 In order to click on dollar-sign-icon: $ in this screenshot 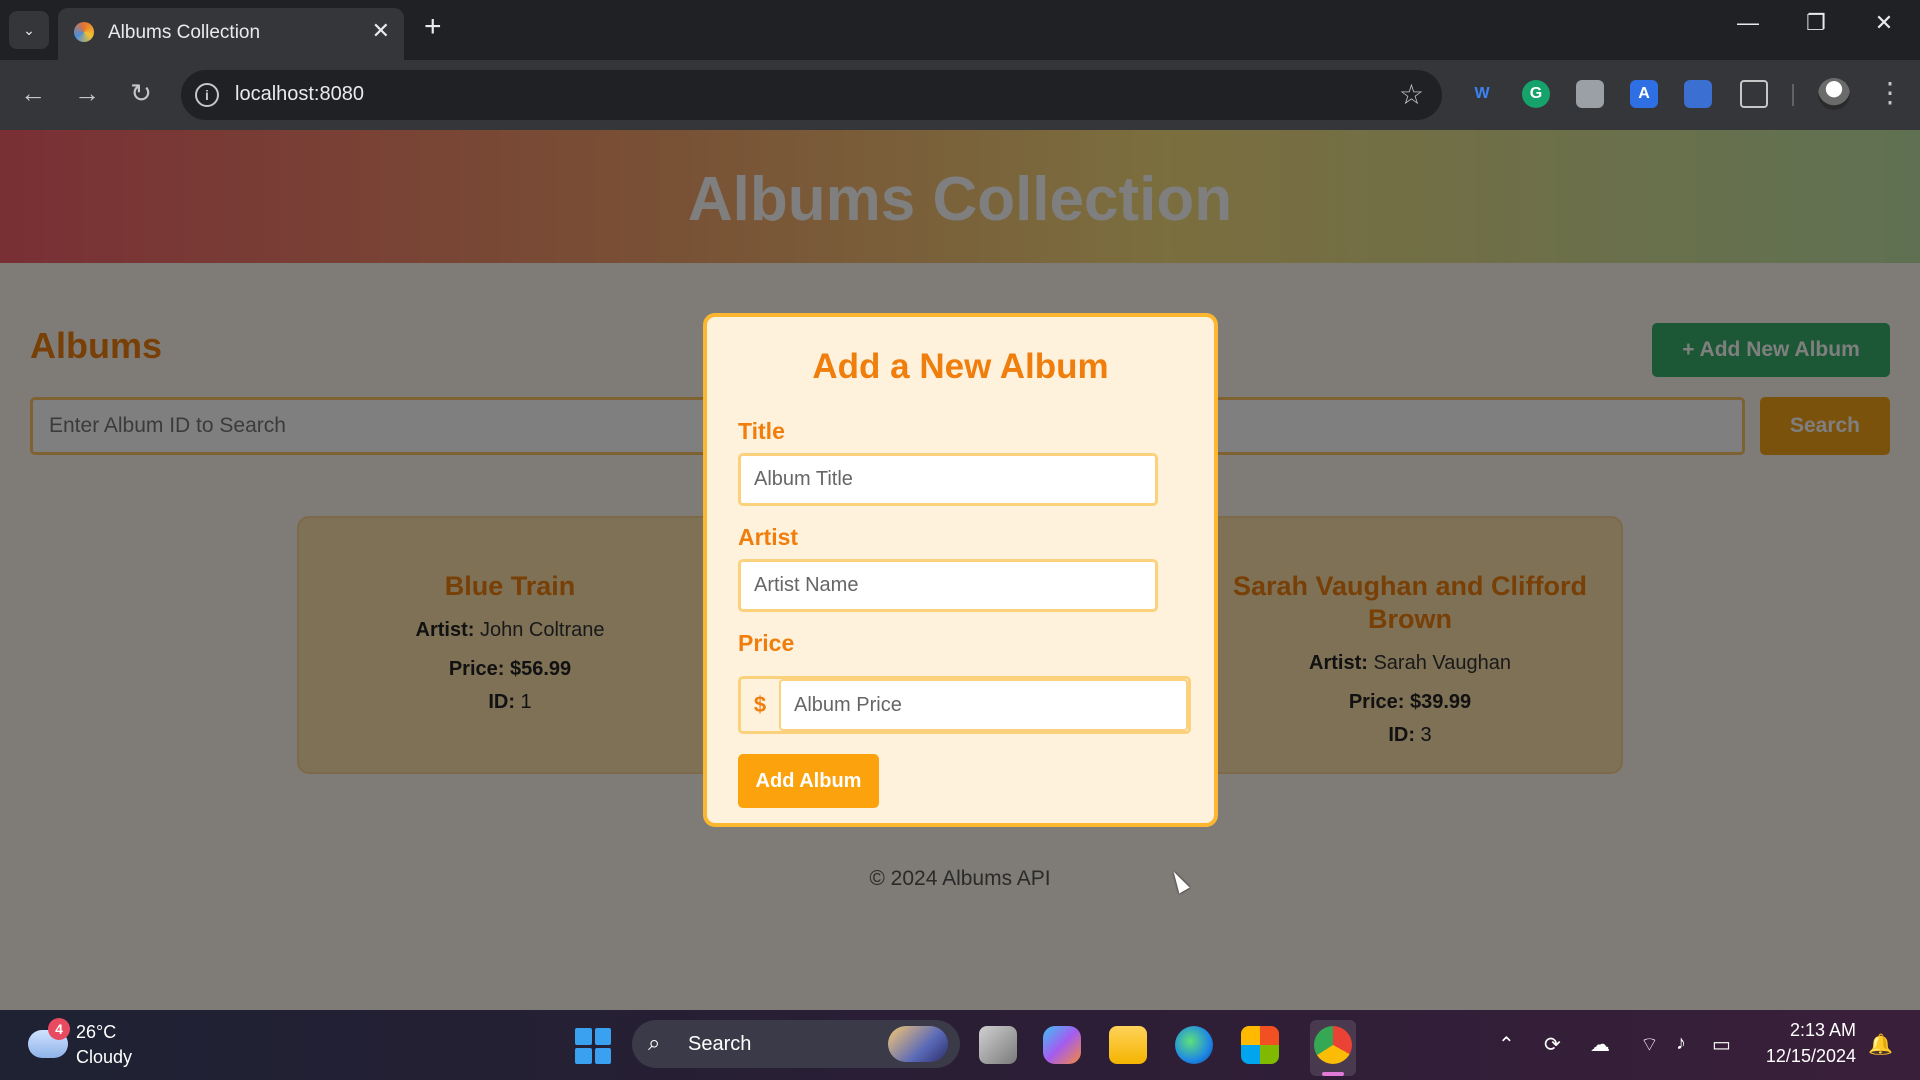, I will do `click(760, 704)`.